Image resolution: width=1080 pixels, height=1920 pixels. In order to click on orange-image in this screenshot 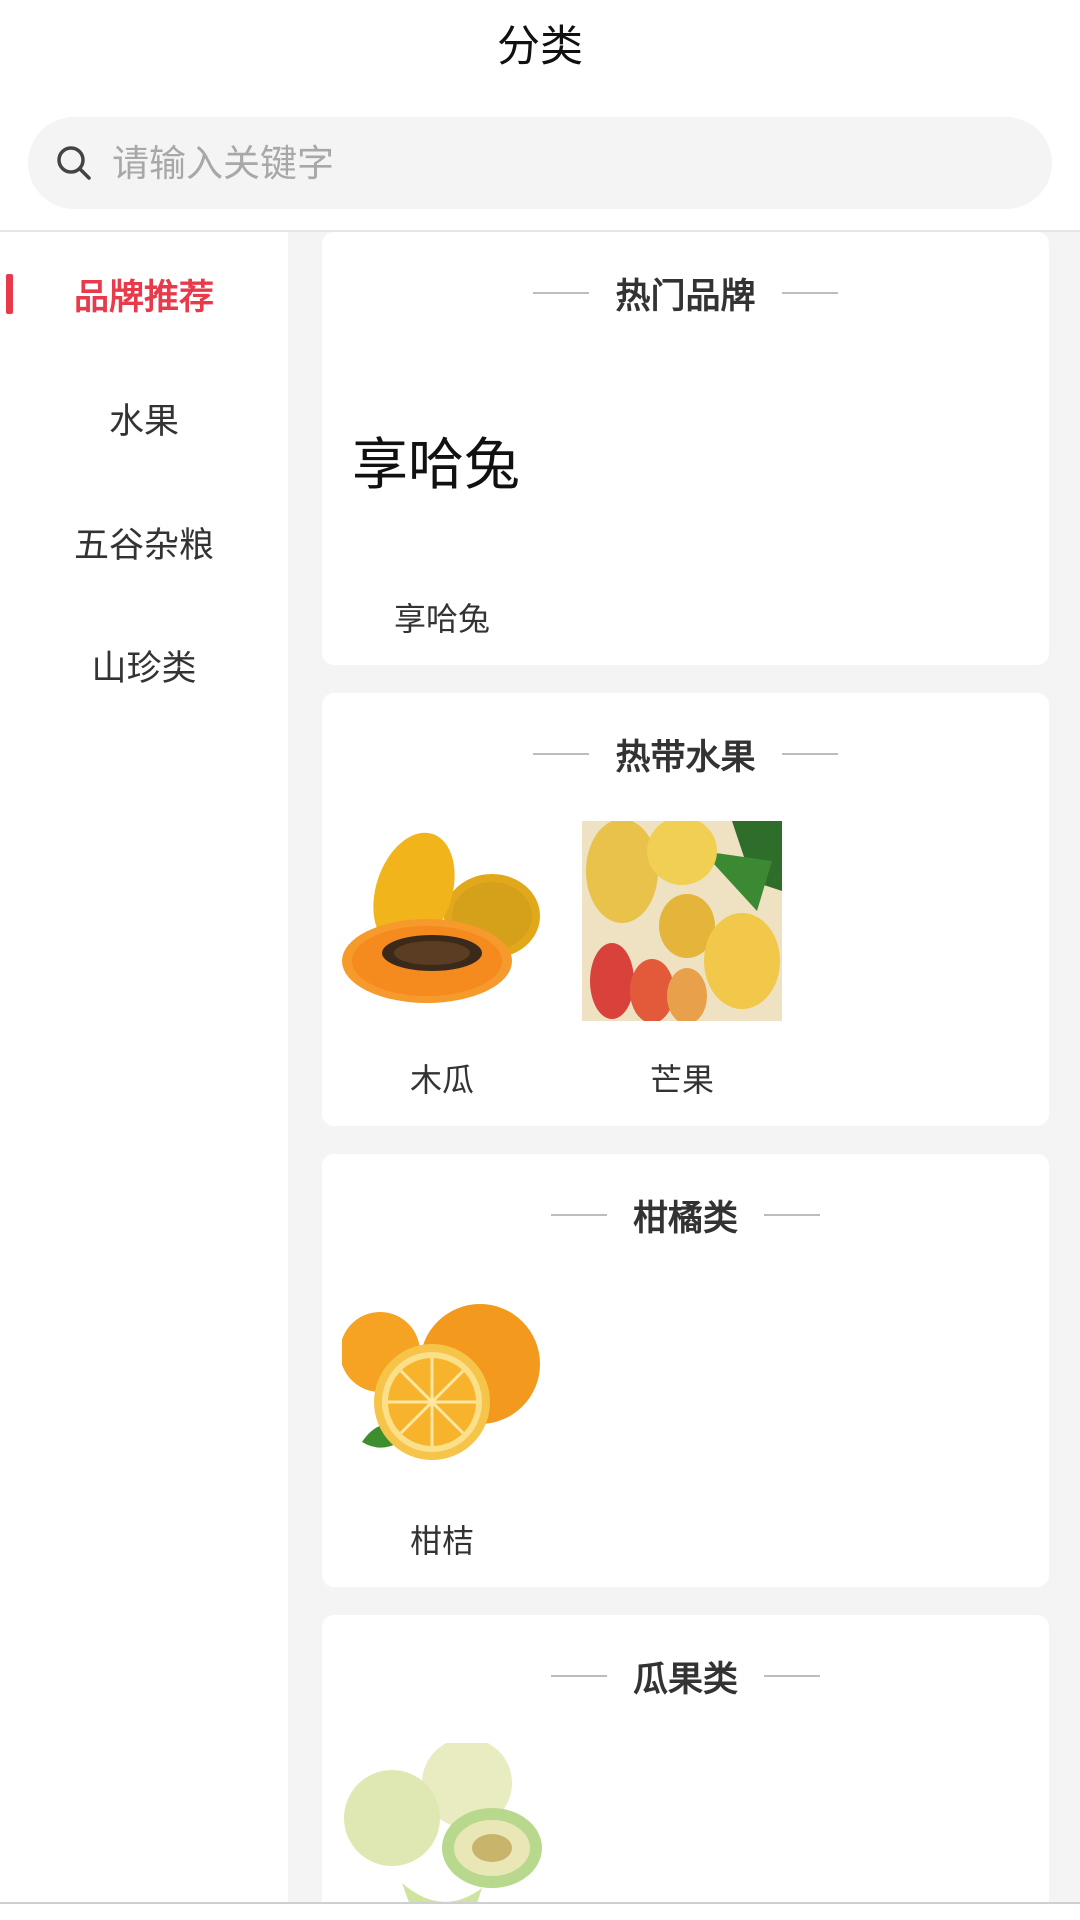, I will do `click(442, 1382)`.